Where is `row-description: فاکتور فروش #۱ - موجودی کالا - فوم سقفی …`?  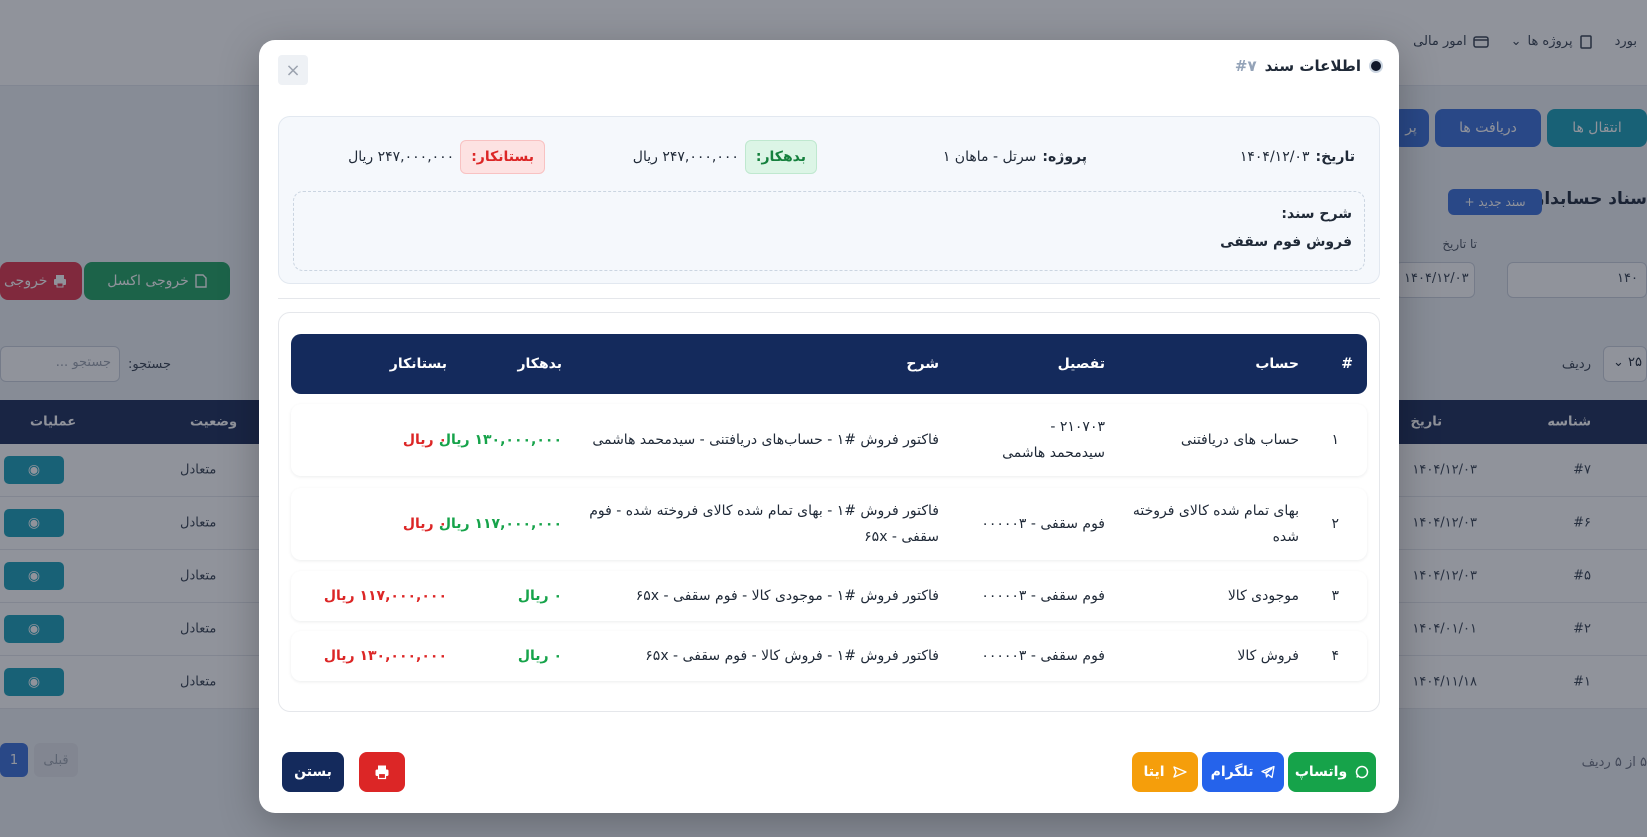 row-description: فاکتور فروش #۱ - موجودی کالا - فوم سقفی … is located at coordinates (787, 596).